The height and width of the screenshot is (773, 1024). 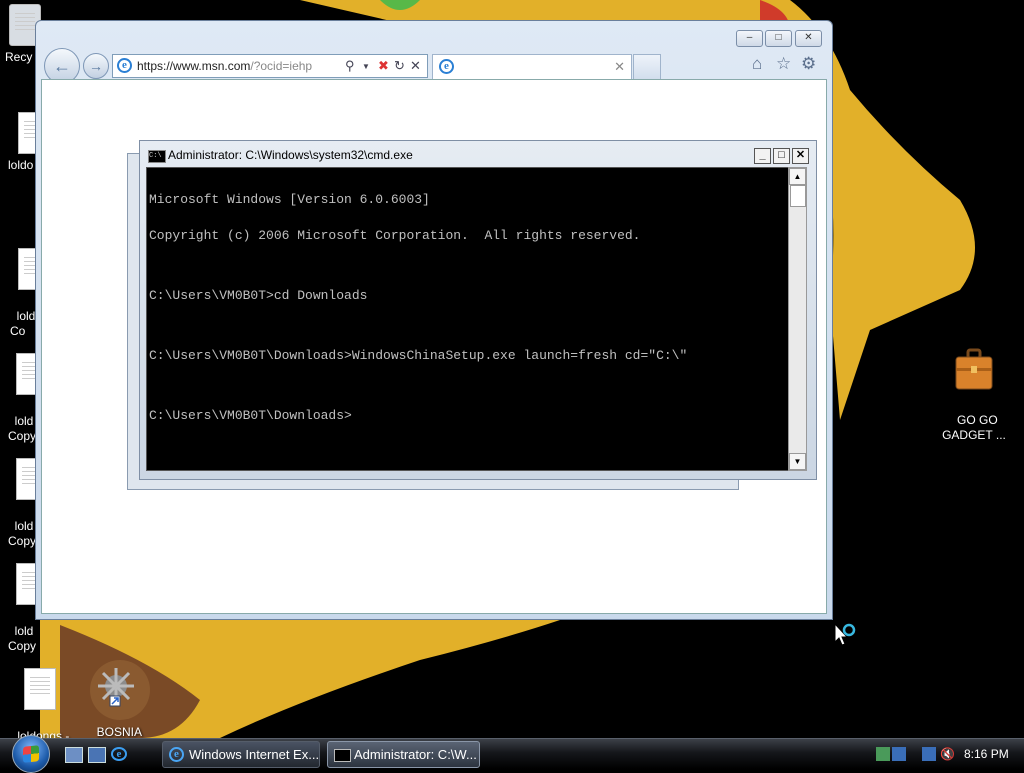 I want to click on tab-new-page: e ✕, so click(x=532, y=66).